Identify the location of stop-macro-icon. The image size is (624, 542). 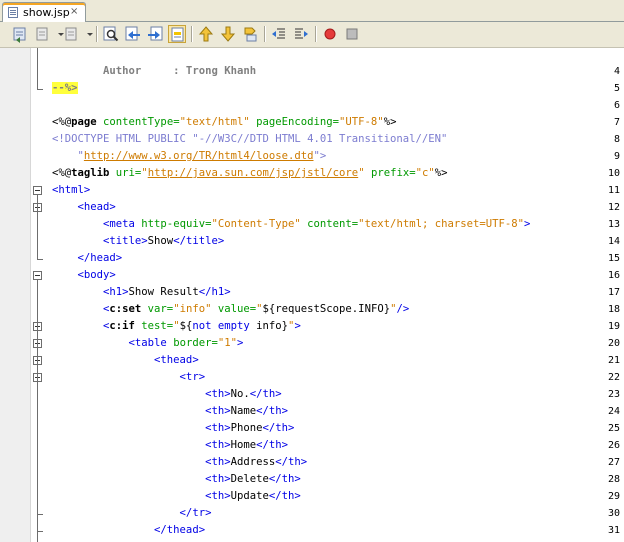
(352, 34).